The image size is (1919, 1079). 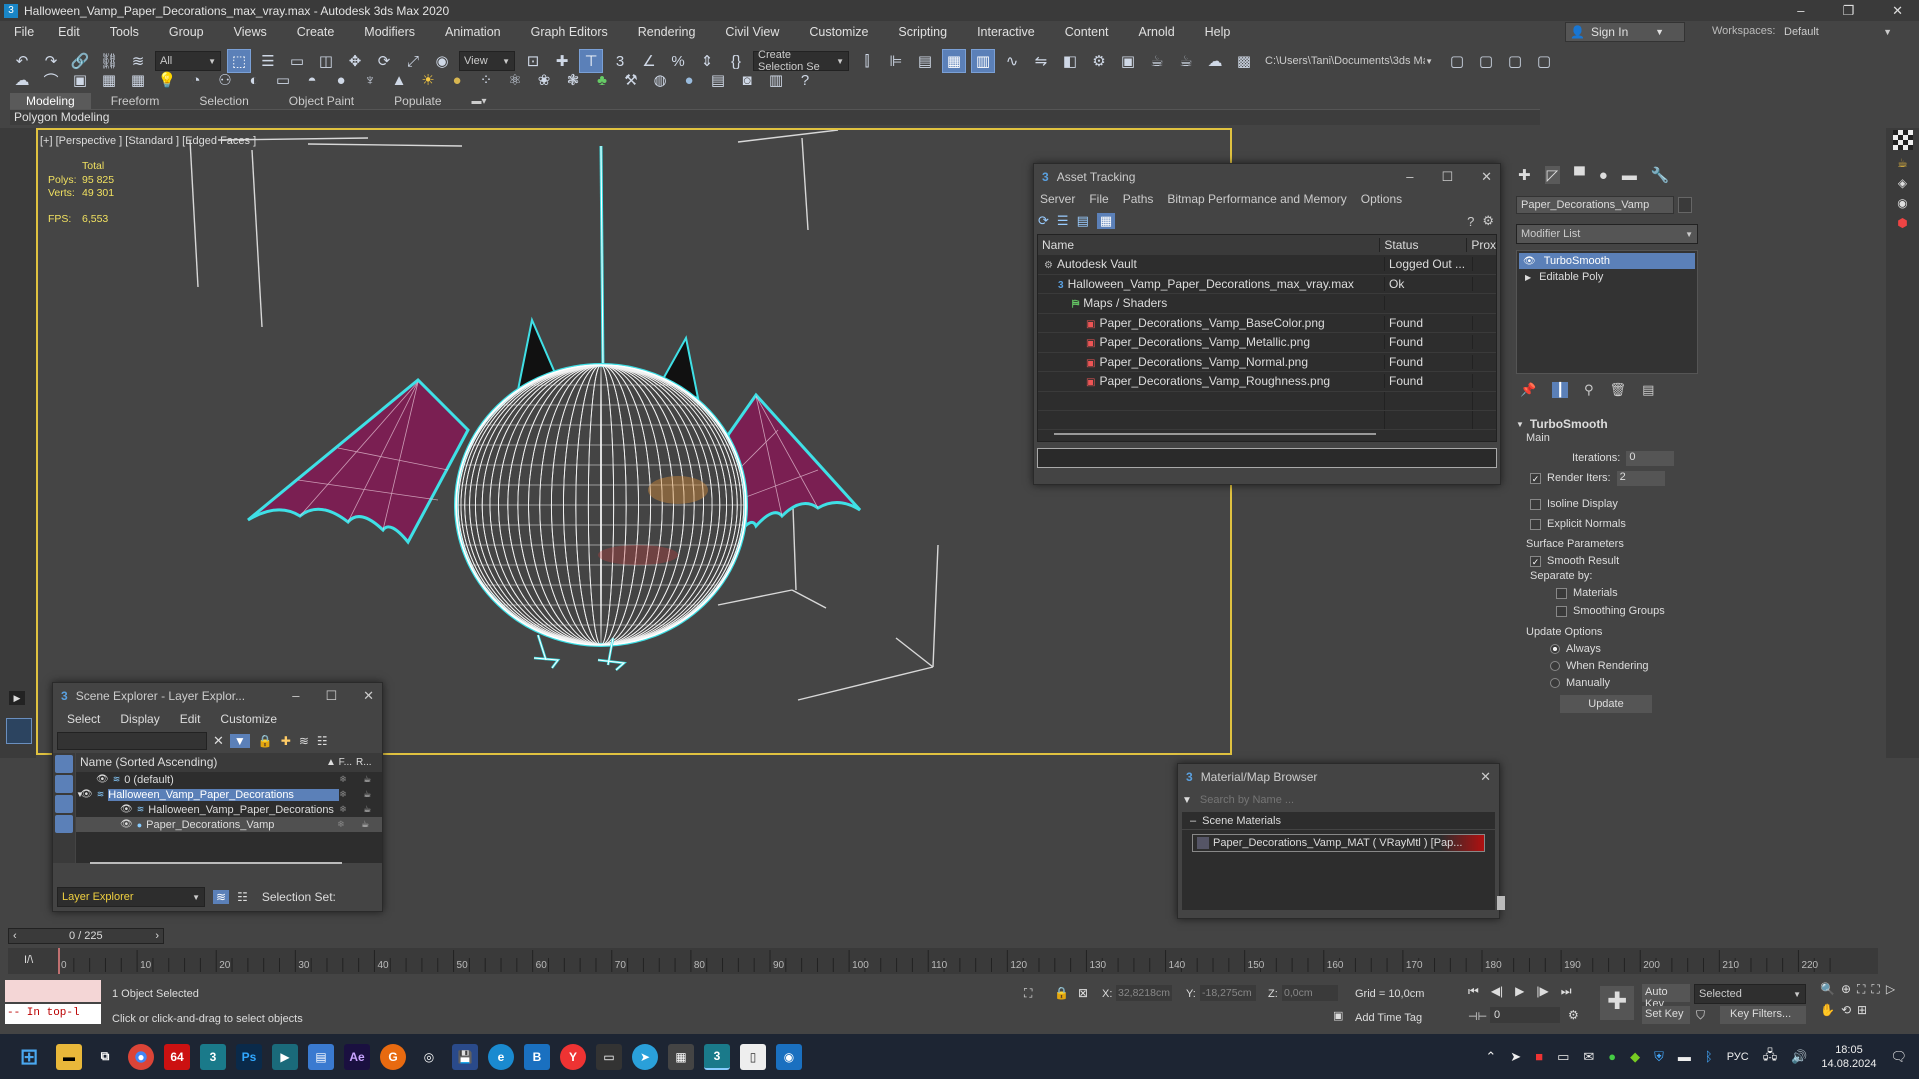 What do you see at coordinates (22, 80) in the screenshot?
I see `teapot-icon: ☁` at bounding box center [22, 80].